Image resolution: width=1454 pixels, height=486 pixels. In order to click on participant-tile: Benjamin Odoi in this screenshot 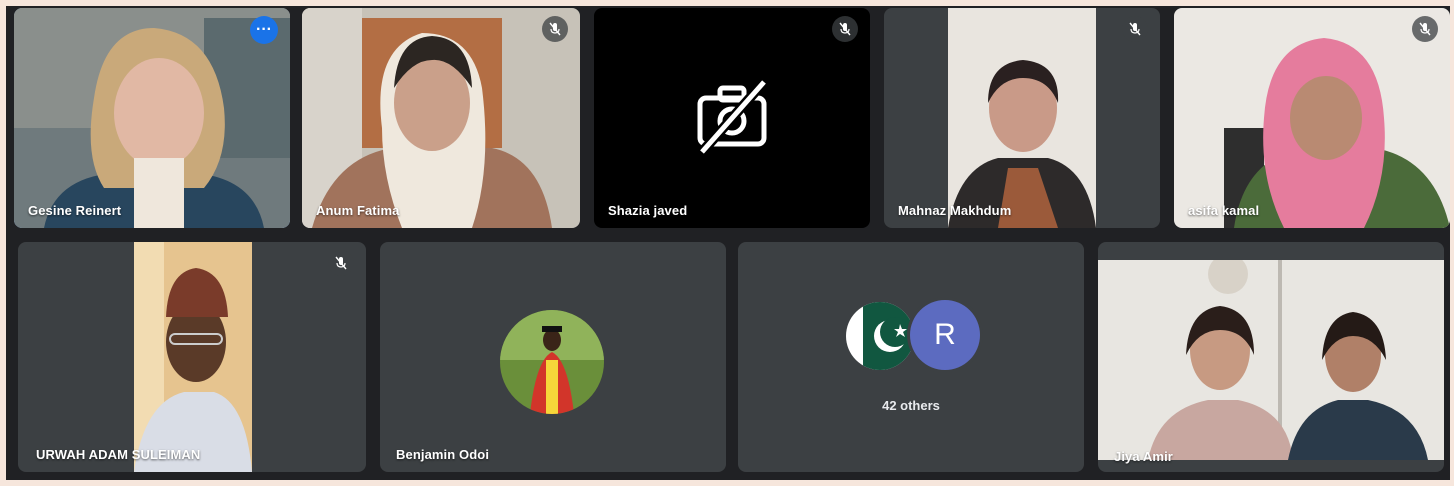, I will do `click(553, 357)`.